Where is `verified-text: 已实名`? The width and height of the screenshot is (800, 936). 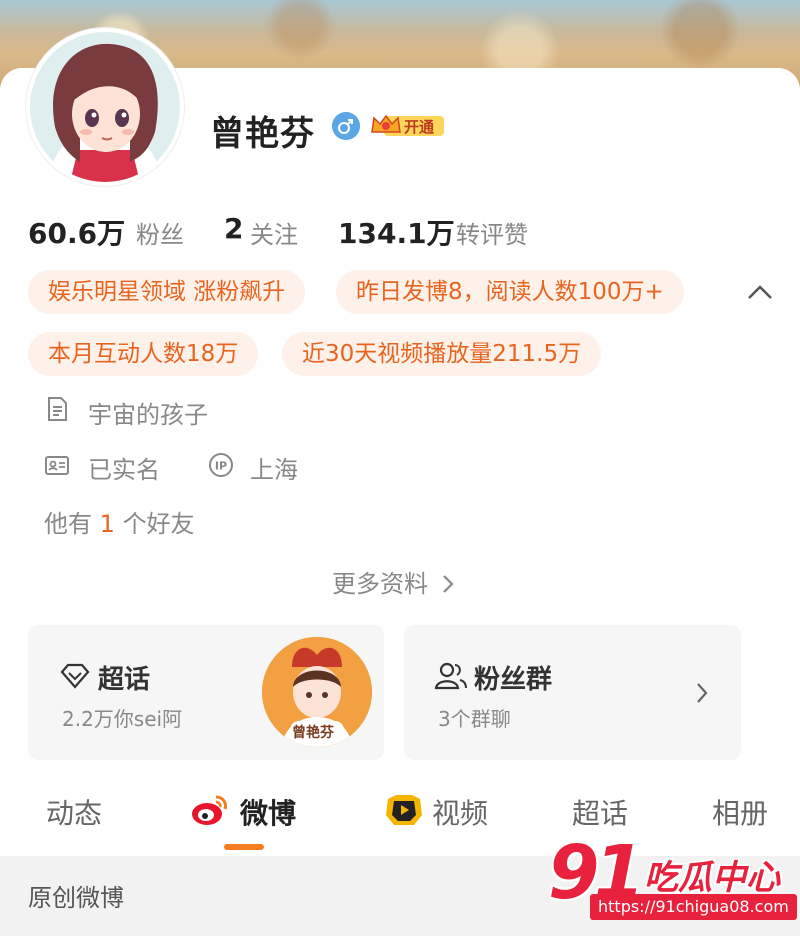
verified-text: 已实名 is located at coordinates (124, 470).